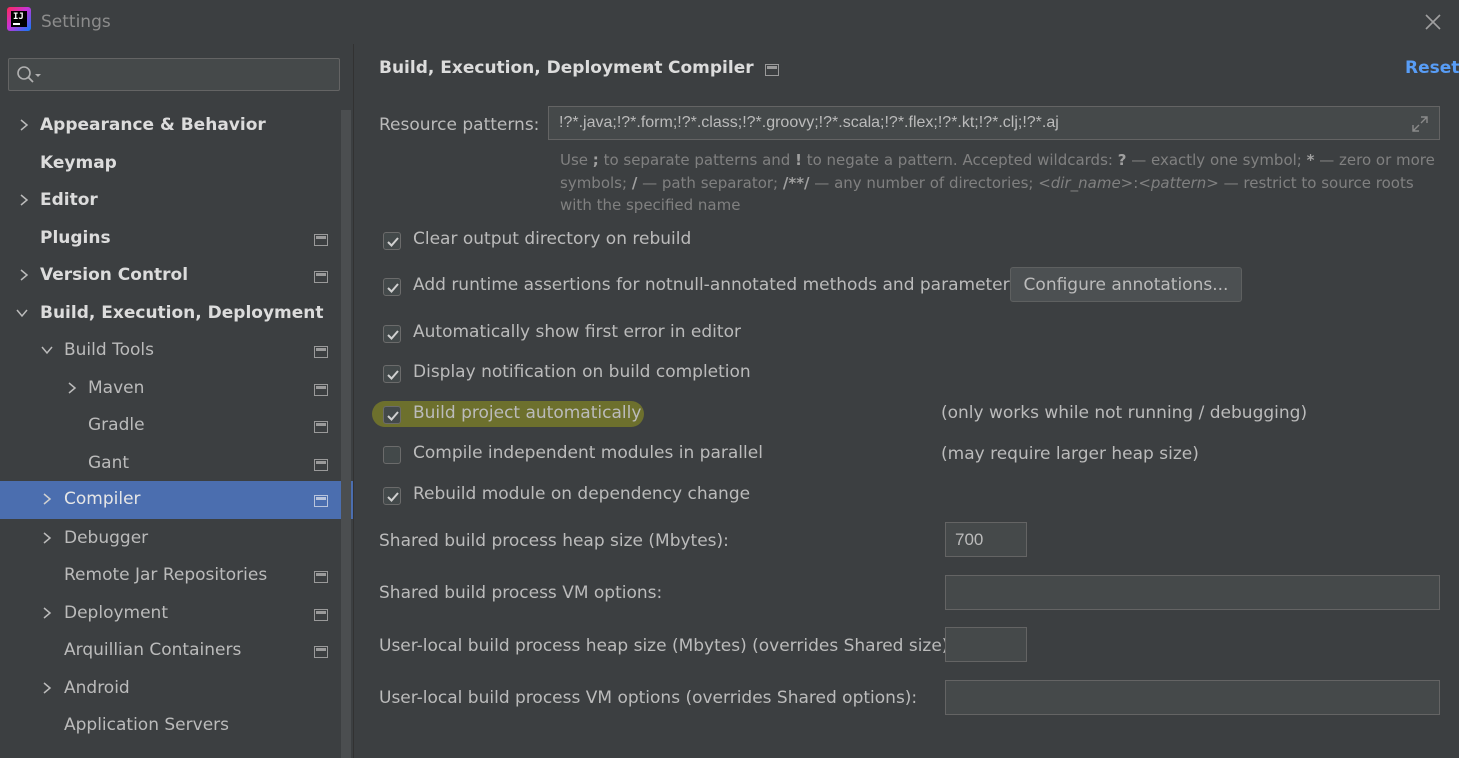  I want to click on sidebar-item-version-control: Version Control, so click(176, 275).